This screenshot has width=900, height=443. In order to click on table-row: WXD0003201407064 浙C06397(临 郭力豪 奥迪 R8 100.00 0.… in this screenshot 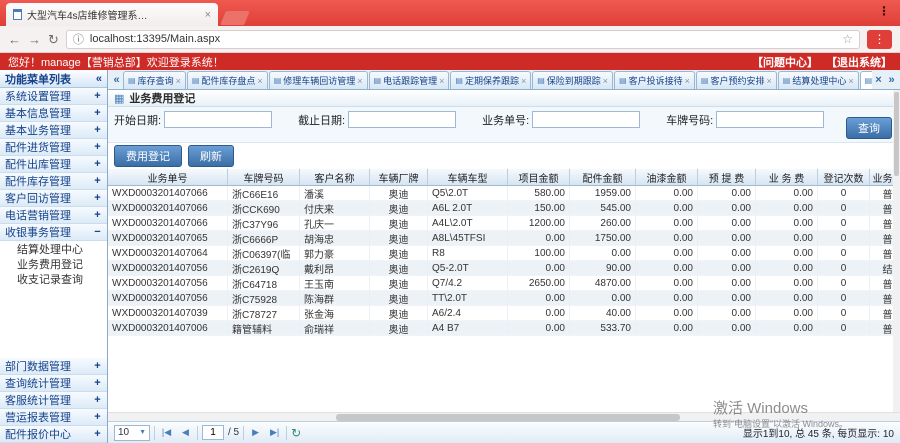, I will do `click(504, 253)`.